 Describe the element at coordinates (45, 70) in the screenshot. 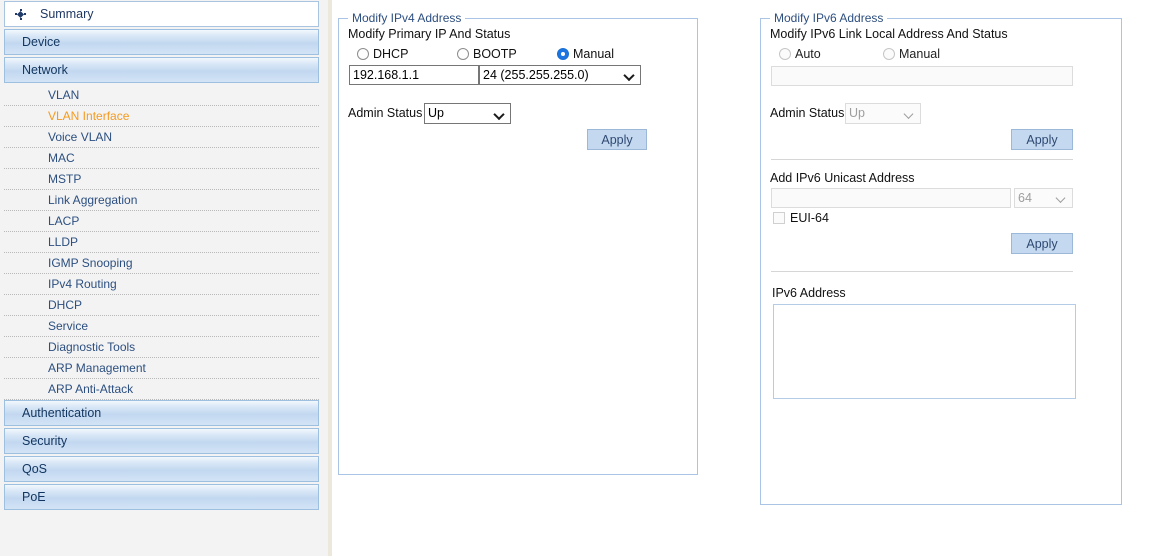

I see `sidebar-section-label: Network` at that location.